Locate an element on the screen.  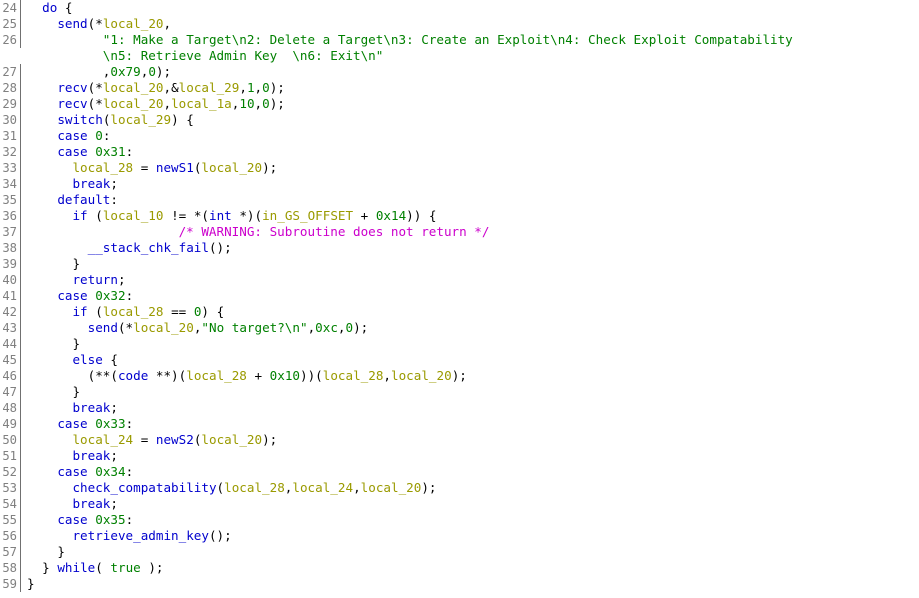
line-number: 24 is located at coordinates (9, 8).